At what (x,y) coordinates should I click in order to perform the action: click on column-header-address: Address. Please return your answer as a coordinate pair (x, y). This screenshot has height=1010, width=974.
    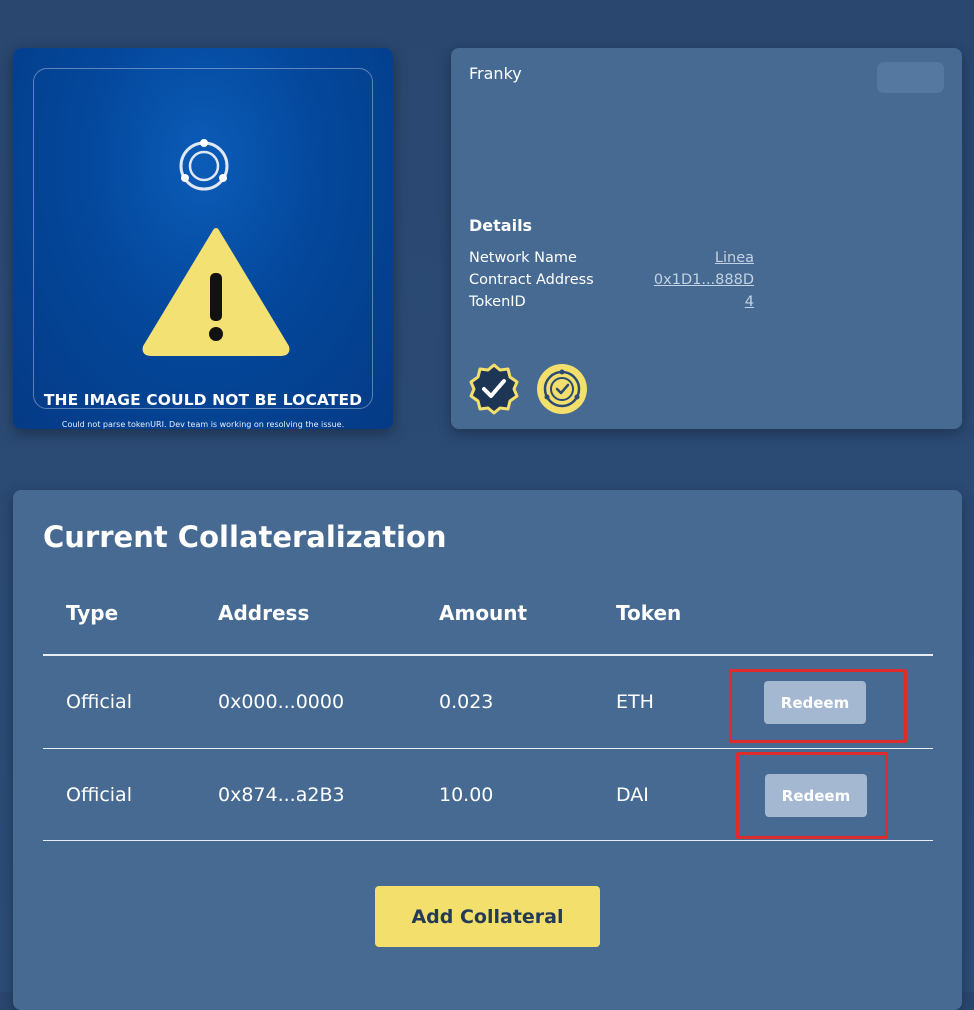
    Looking at the image, I should click on (264, 613).